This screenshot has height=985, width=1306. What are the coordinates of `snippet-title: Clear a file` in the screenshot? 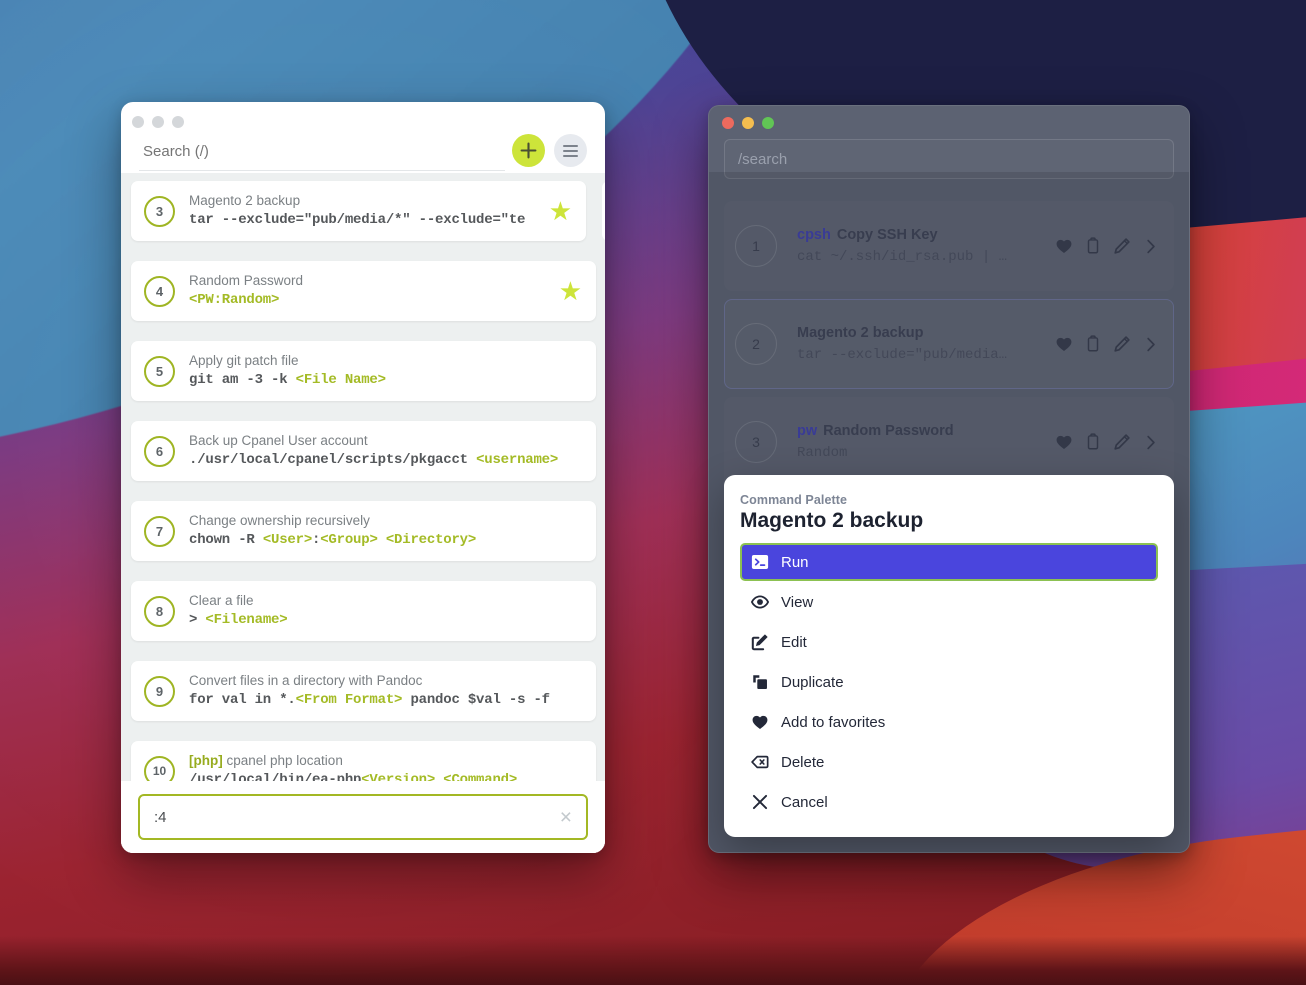 It's located at (221, 601).